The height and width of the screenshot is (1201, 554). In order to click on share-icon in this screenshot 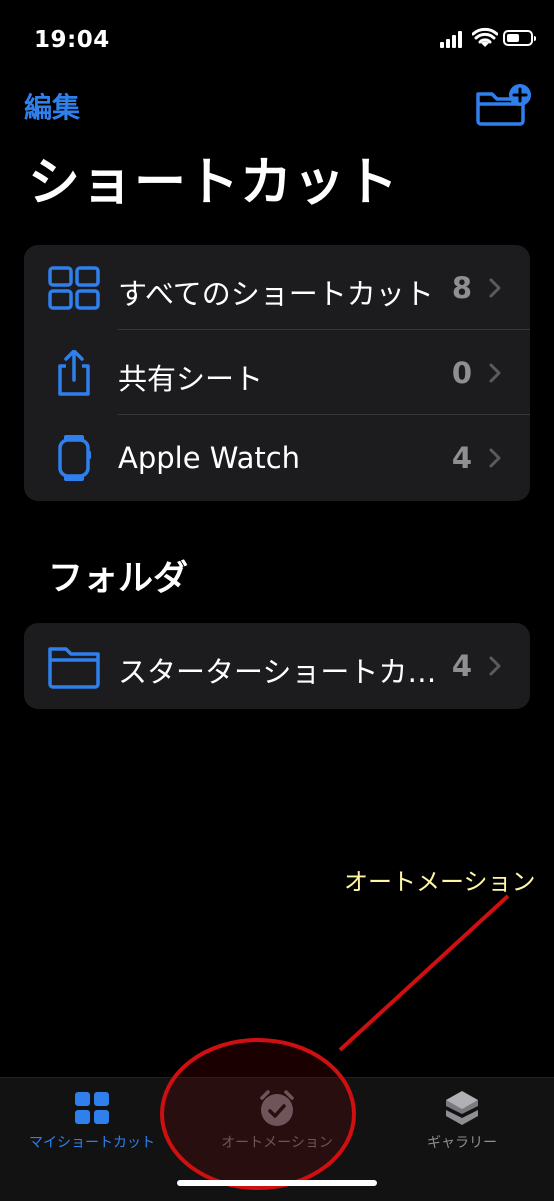, I will do `click(74, 373)`.